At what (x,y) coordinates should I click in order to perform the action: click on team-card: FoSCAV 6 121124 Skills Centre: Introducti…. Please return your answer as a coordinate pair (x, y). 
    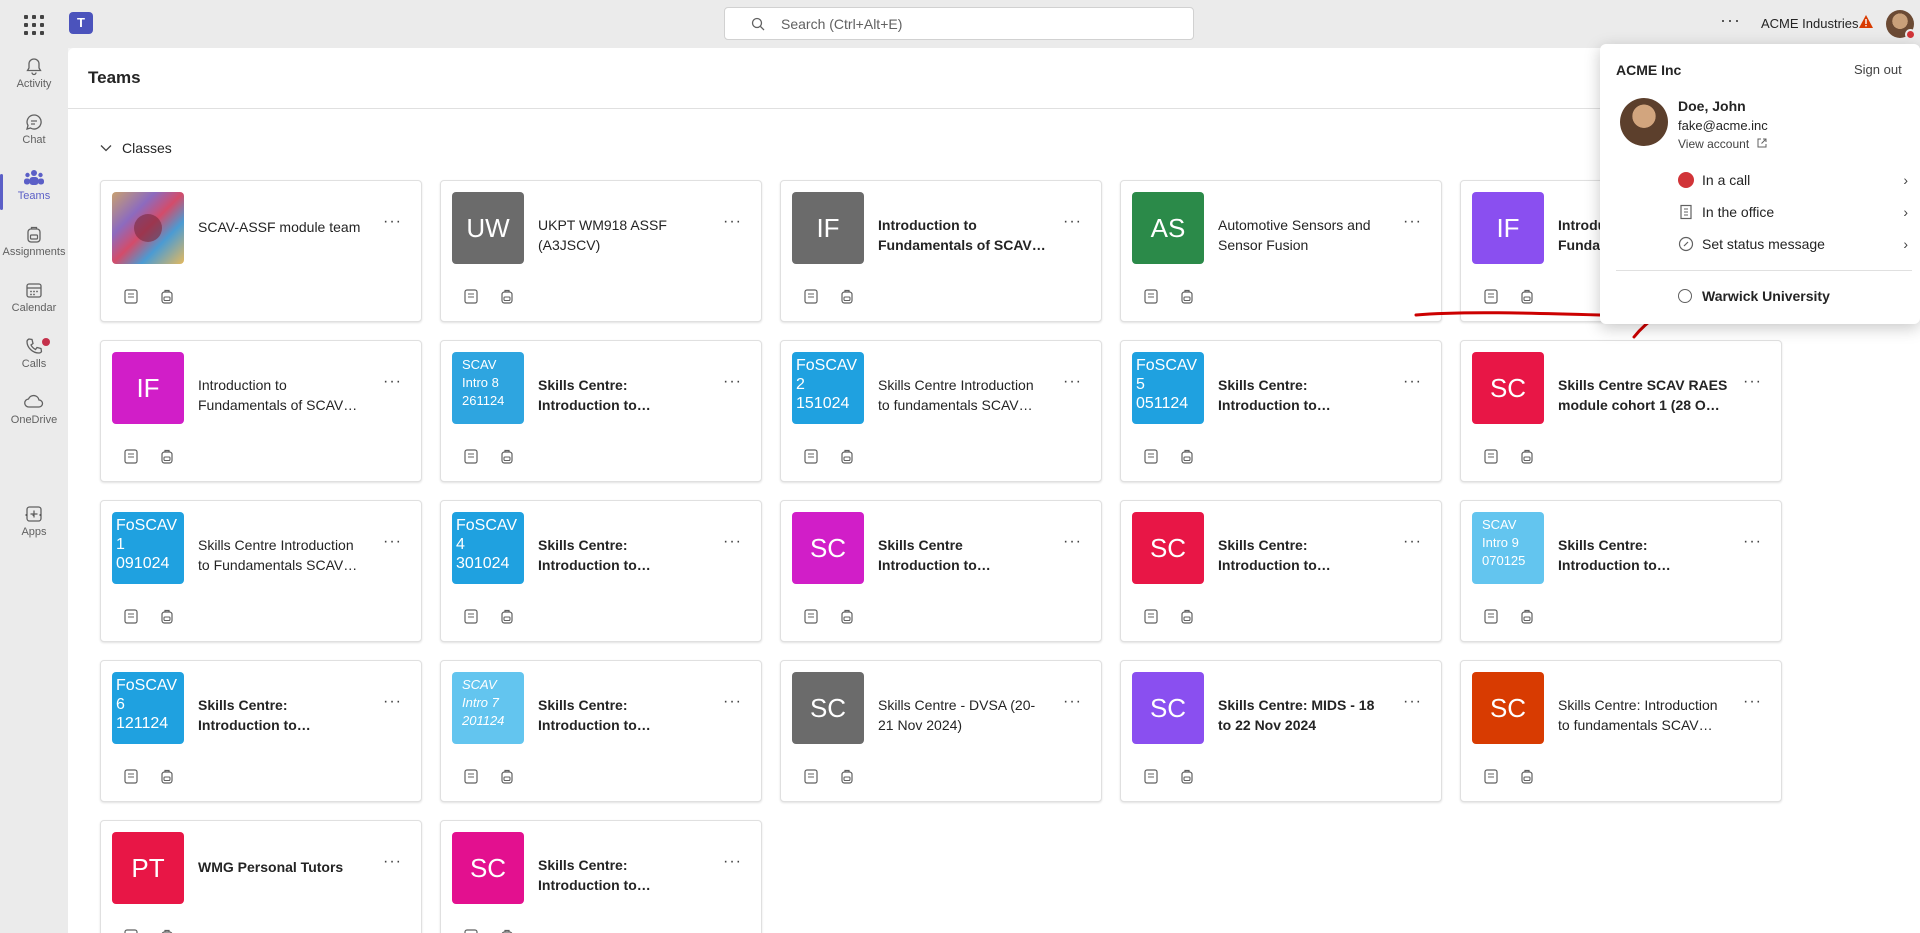
    Looking at the image, I should click on (261, 731).